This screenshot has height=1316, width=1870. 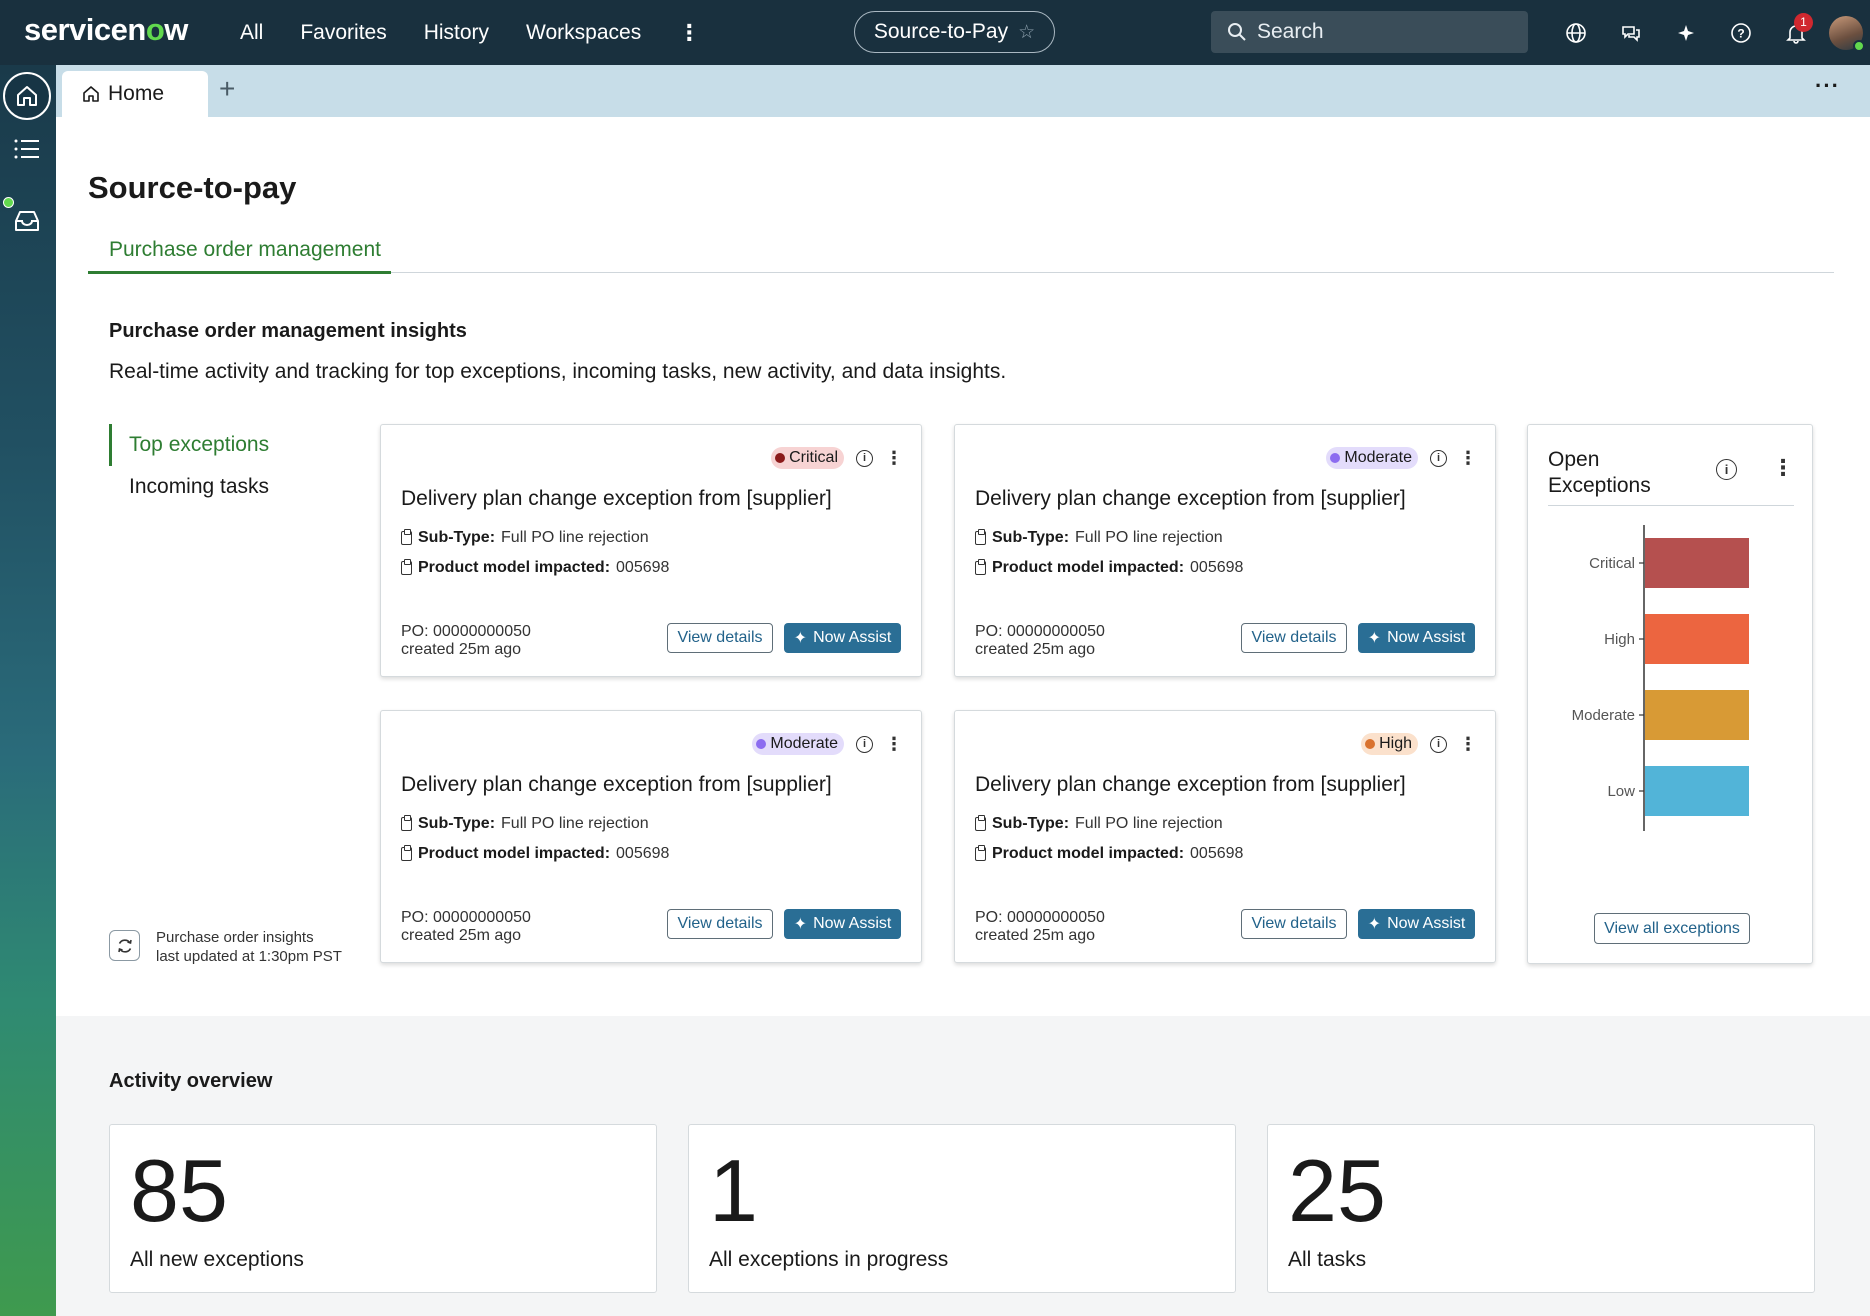 I want to click on home-tab-icon, so click(x=91, y=94).